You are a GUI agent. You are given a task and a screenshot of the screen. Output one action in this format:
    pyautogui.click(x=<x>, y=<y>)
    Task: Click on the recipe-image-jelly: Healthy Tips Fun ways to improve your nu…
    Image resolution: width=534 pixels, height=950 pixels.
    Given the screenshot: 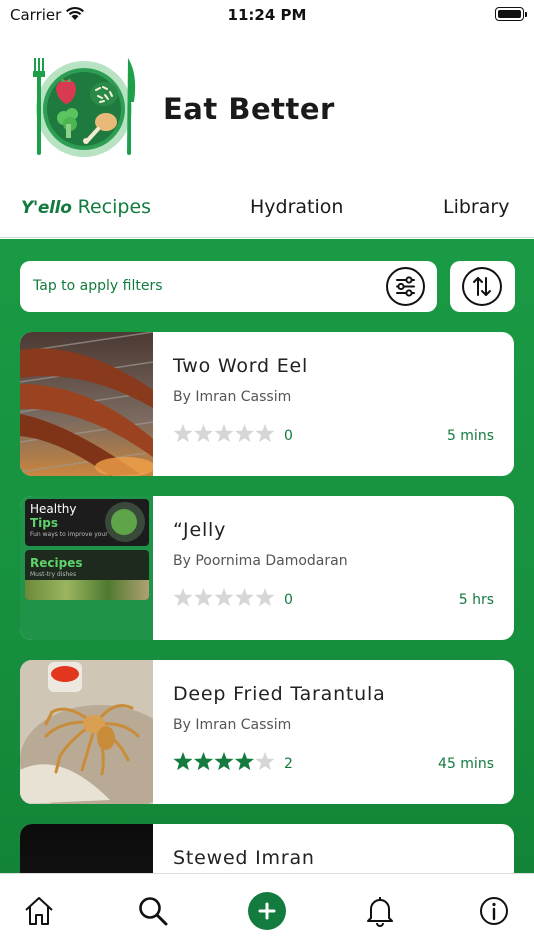 What is the action you would take?
    pyautogui.click(x=86, y=568)
    